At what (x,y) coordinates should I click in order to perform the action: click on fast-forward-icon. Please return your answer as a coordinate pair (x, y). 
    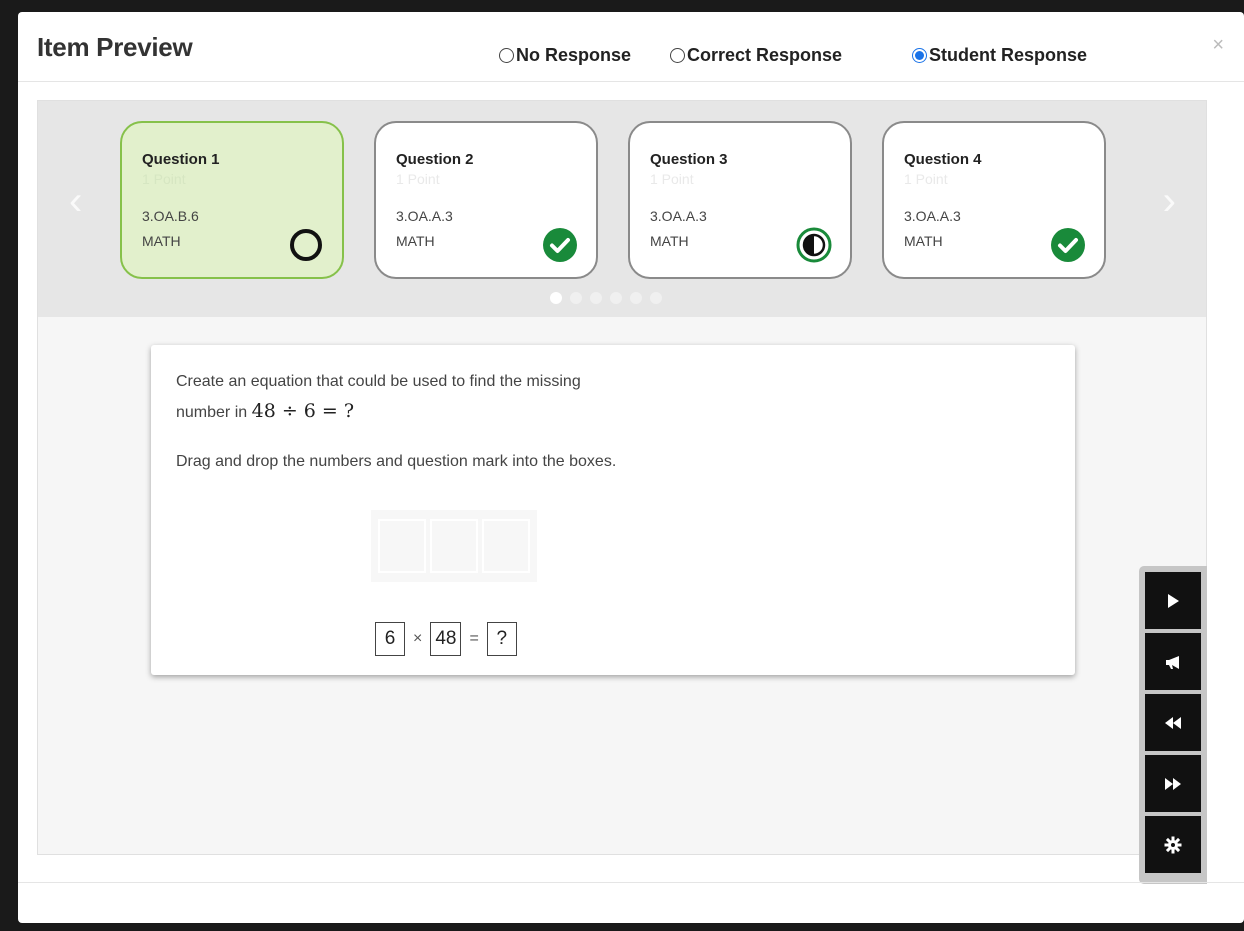
    Looking at the image, I should click on (1173, 783).